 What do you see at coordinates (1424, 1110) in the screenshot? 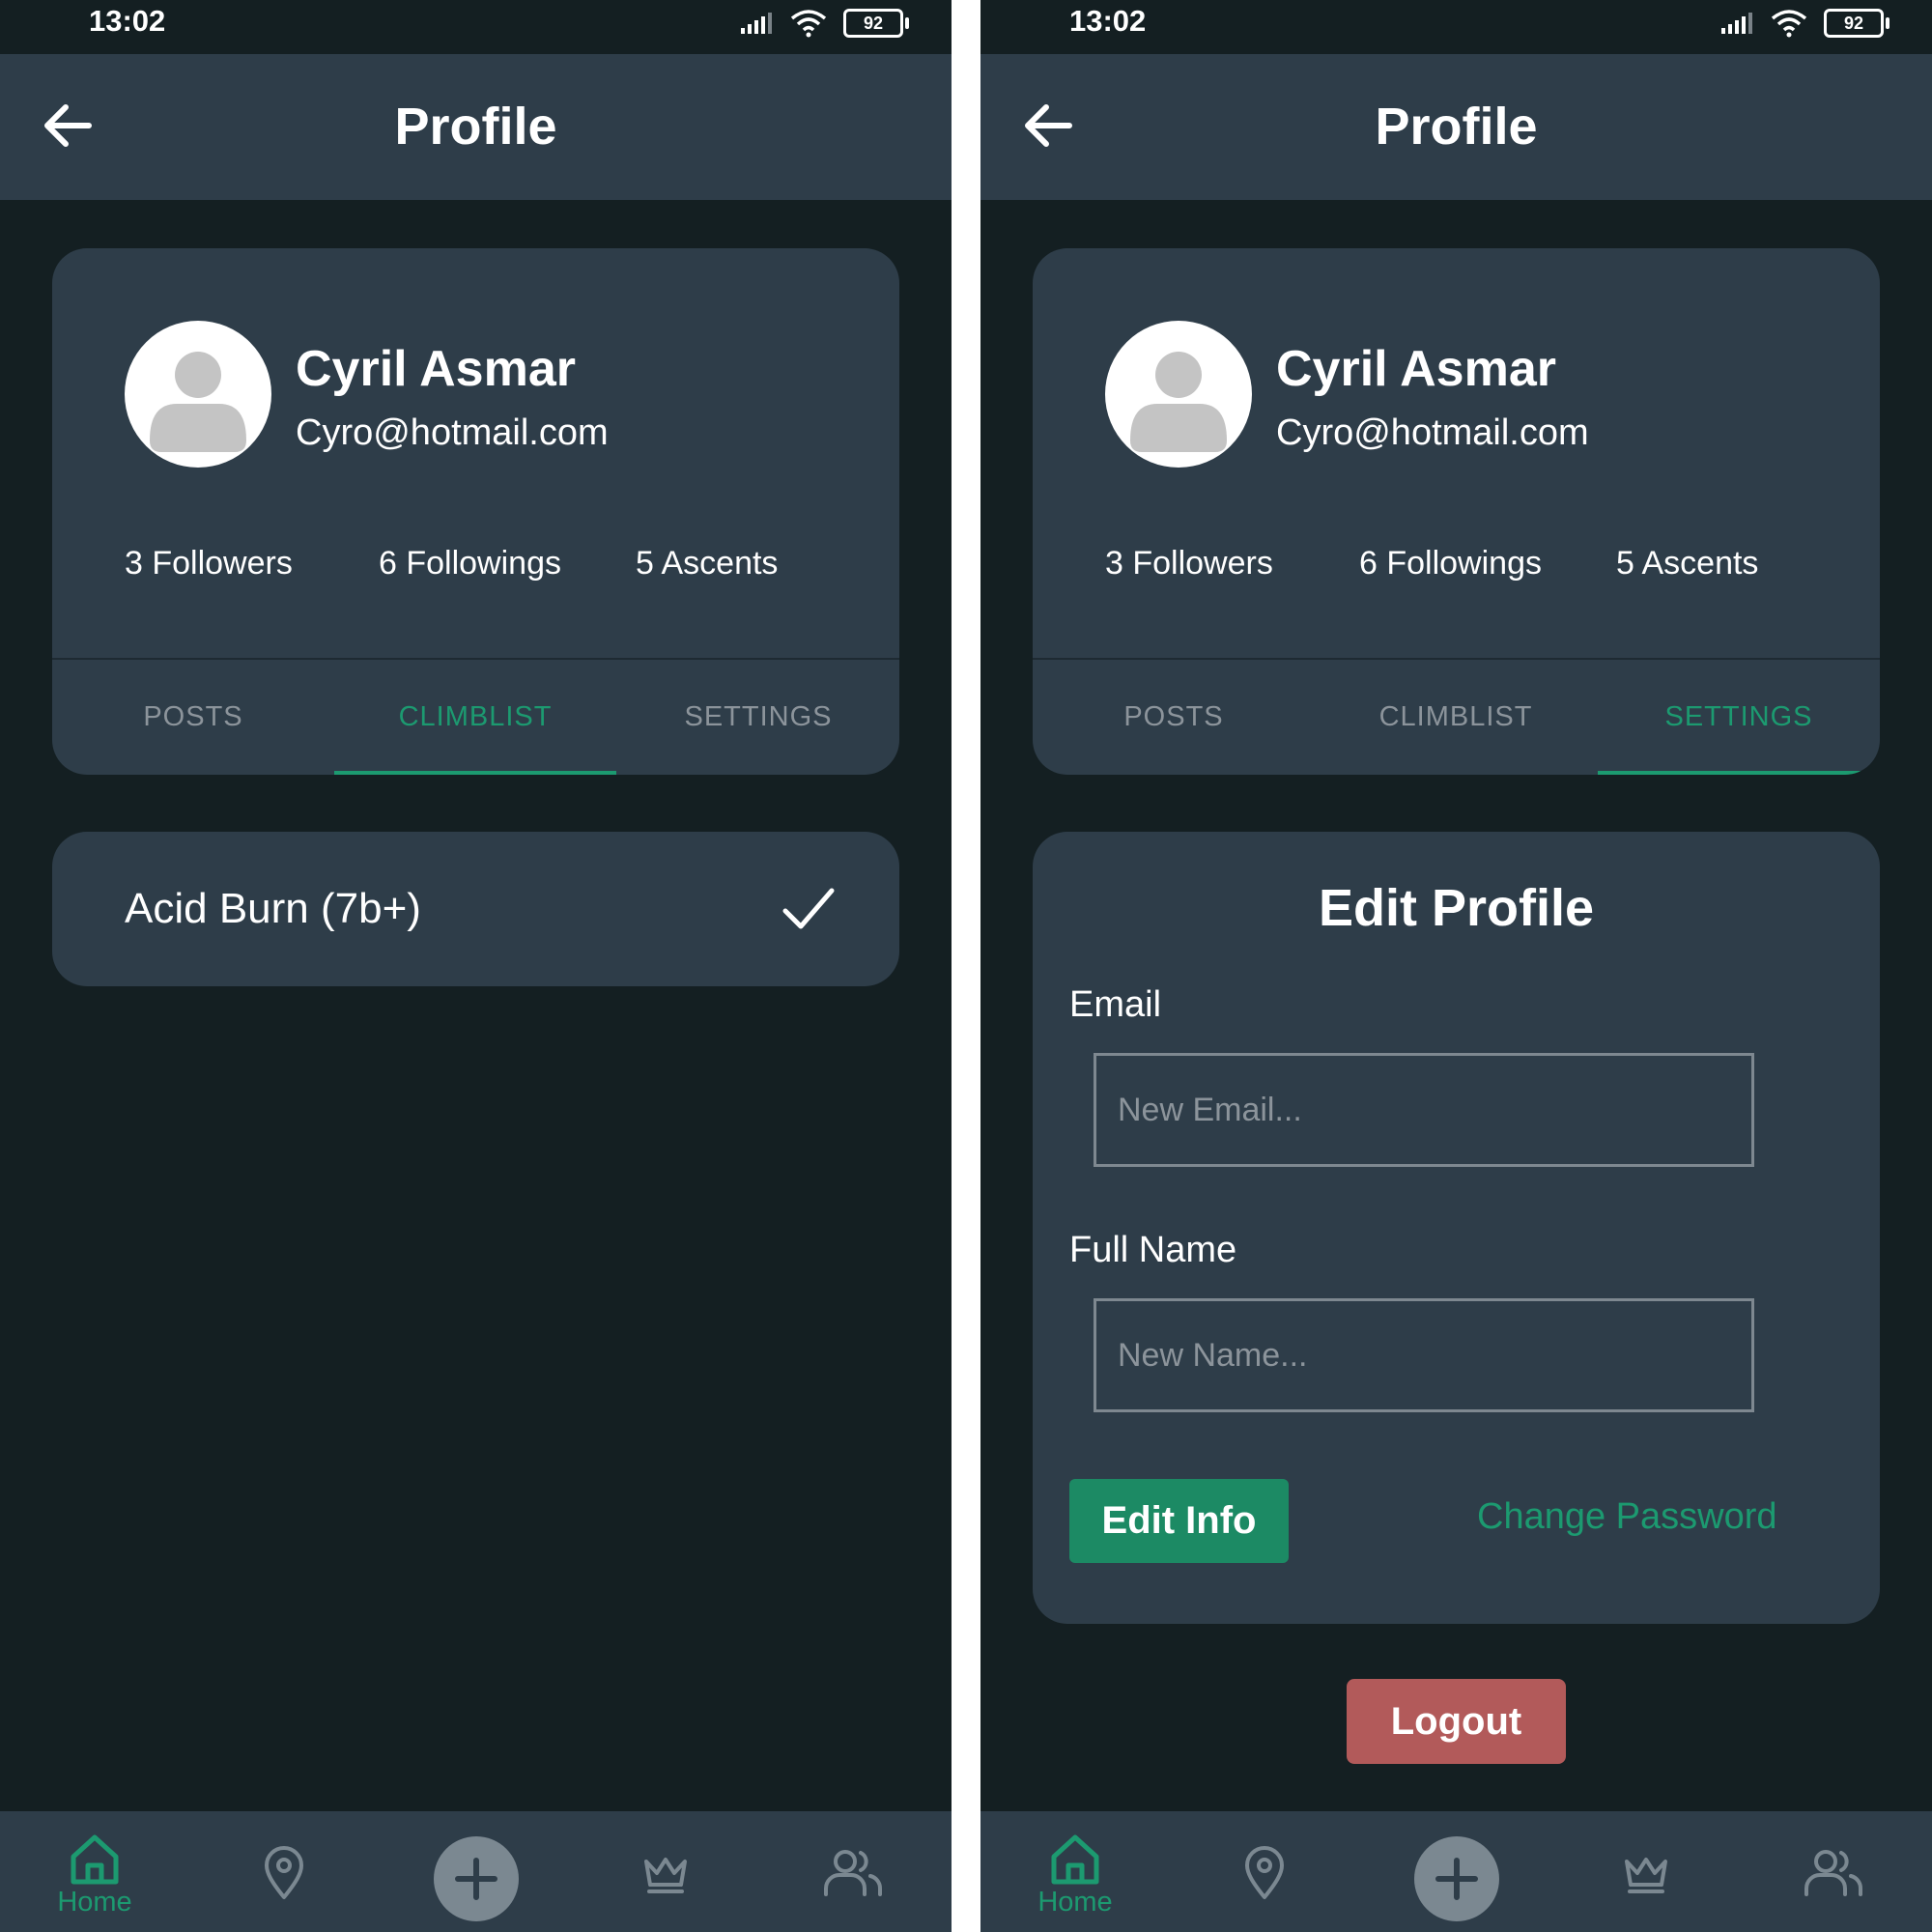
I see `email-field` at bounding box center [1424, 1110].